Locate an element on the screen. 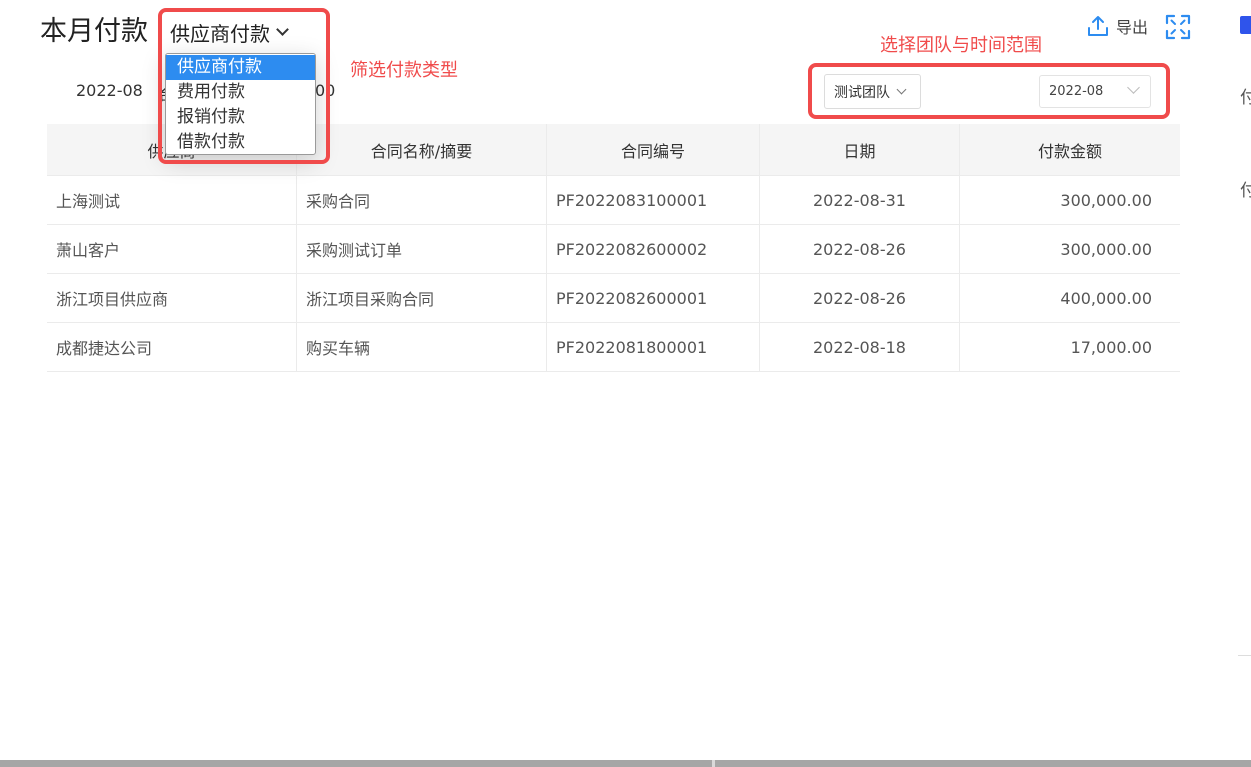 This screenshot has height=767, width=1251. cell-supplier: 上海测试 is located at coordinates (172, 200).